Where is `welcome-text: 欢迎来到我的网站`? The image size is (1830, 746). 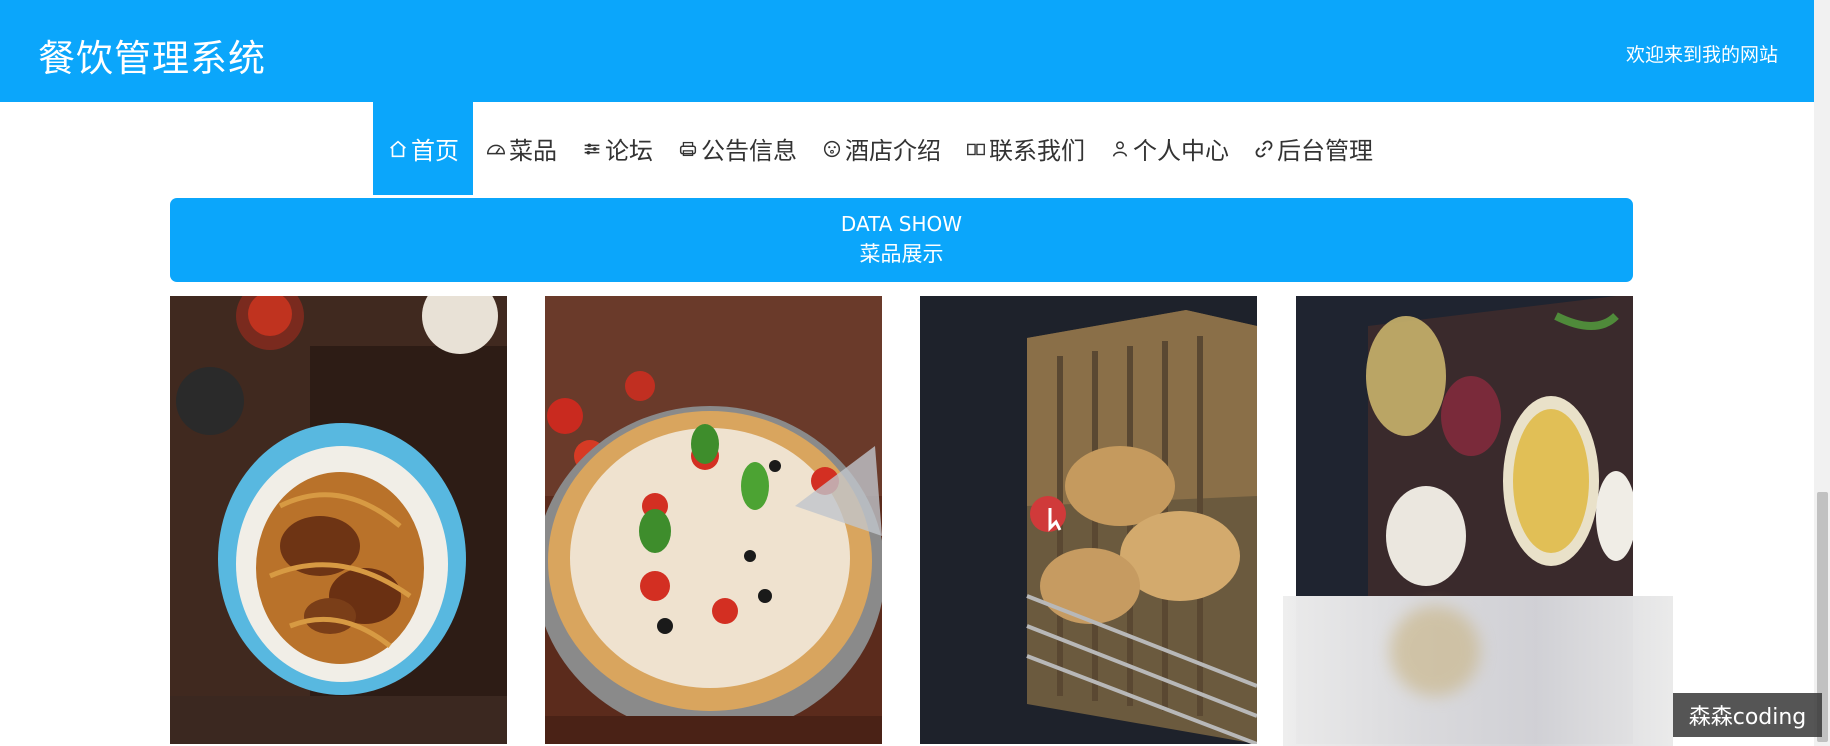 welcome-text: 欢迎来到我的网站 is located at coordinates (1701, 55).